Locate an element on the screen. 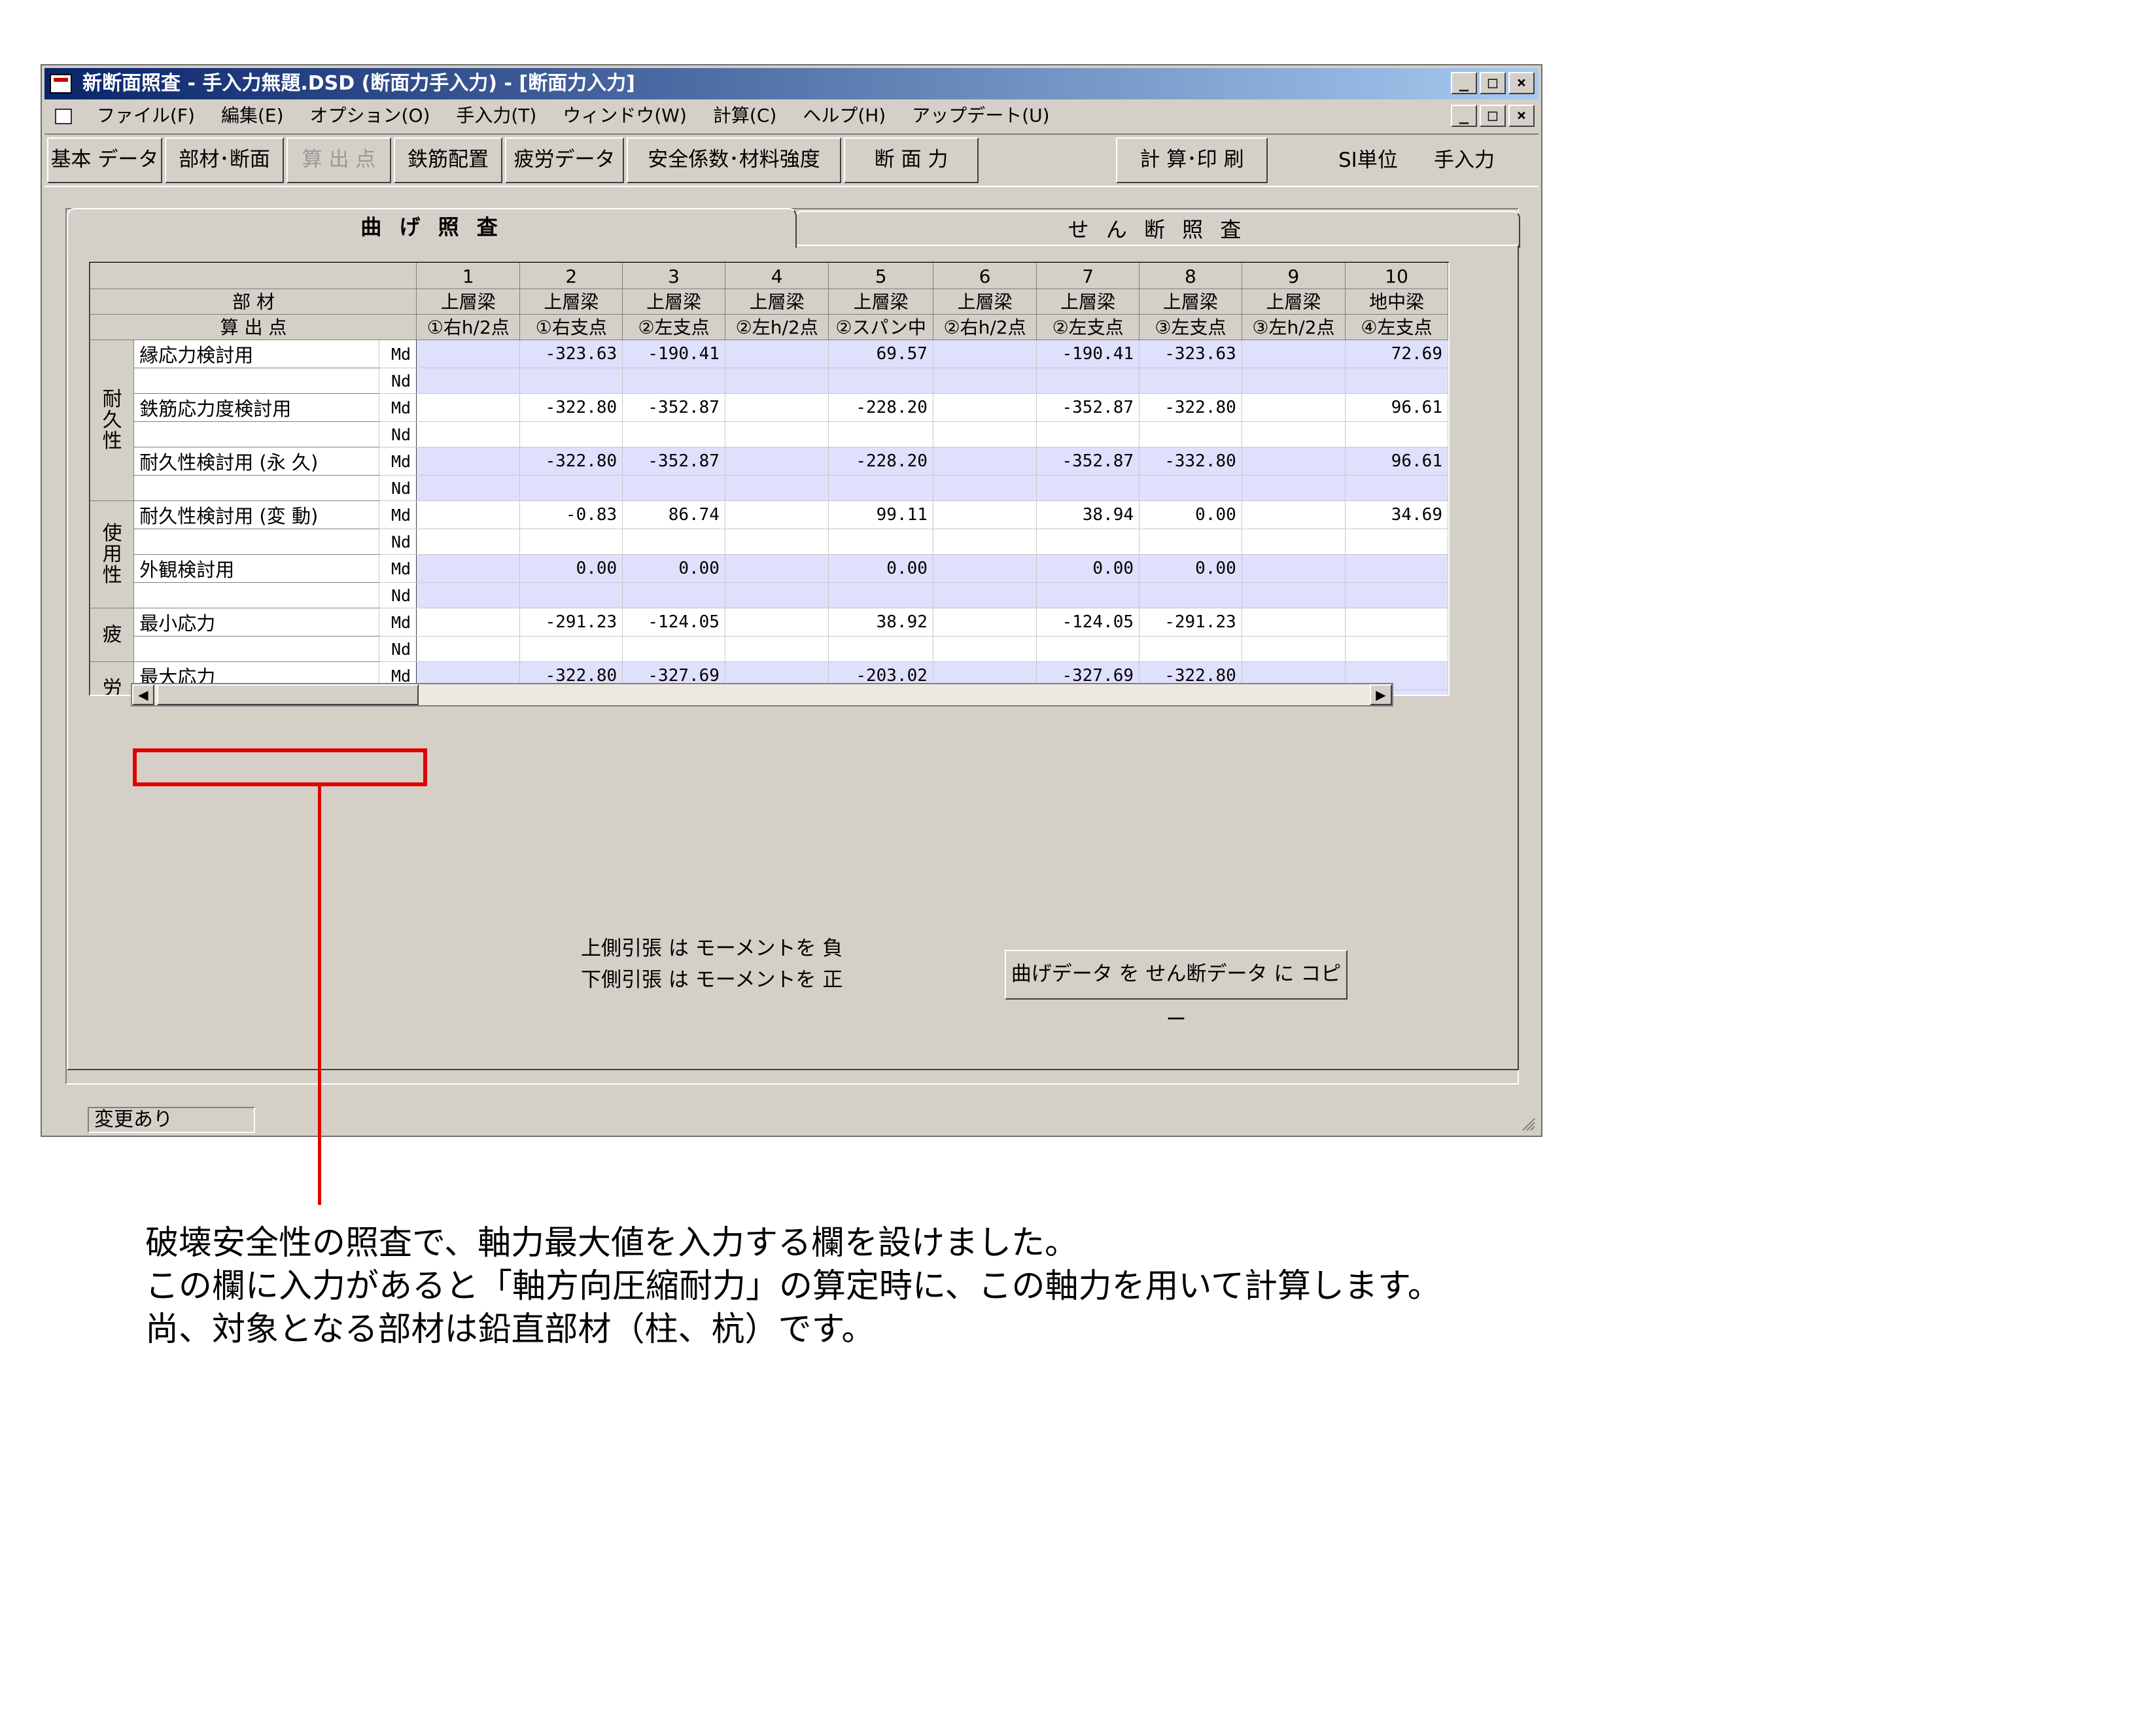  menu-item: ファイル(F) is located at coordinates (146, 116).